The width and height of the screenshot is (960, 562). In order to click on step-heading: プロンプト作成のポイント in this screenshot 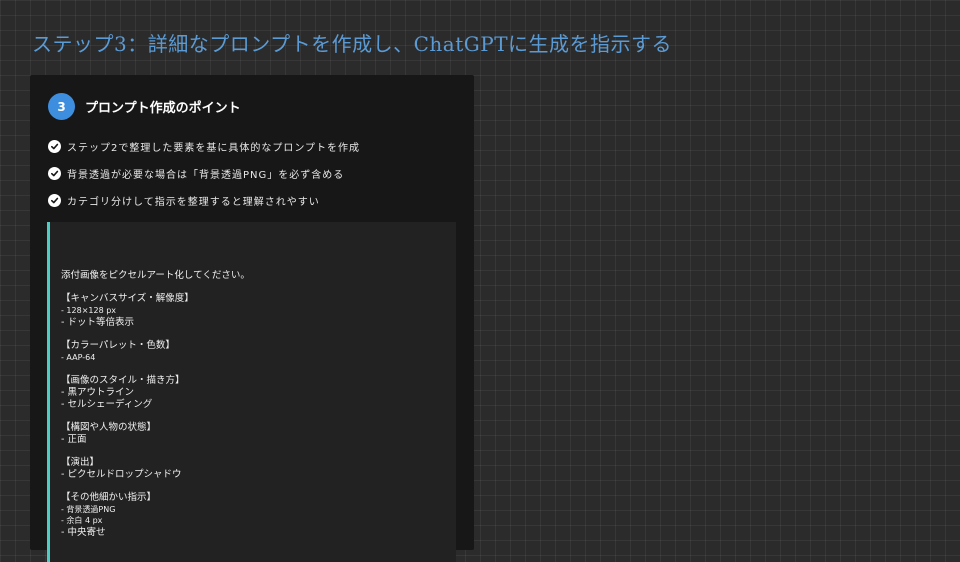, I will do `click(163, 108)`.